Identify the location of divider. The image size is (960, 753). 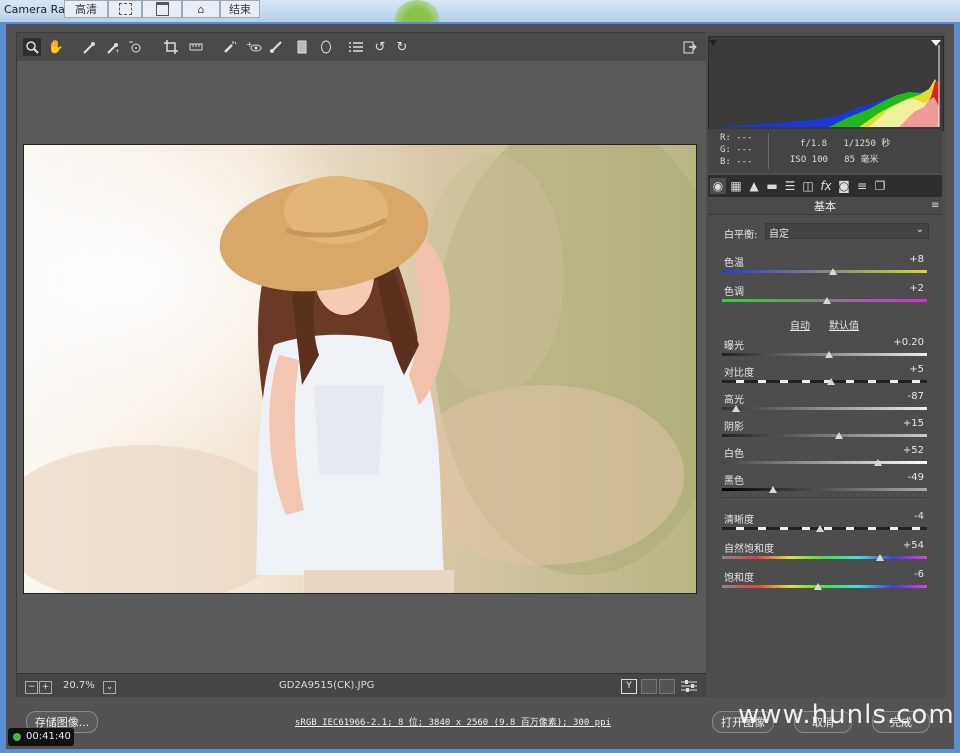
(824, 497).